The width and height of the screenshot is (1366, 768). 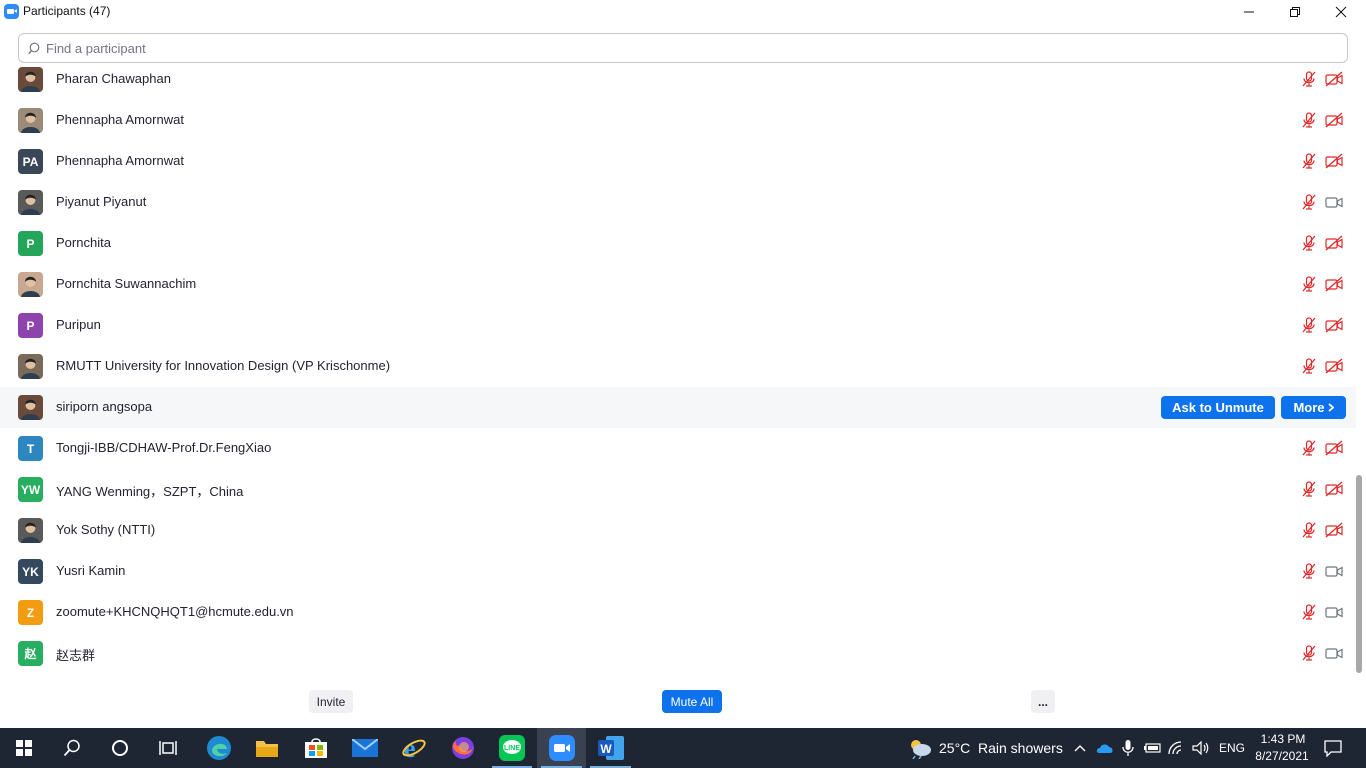 I want to click on participant-row: PA Phennapha Amornwat, so click(x=678, y=161).